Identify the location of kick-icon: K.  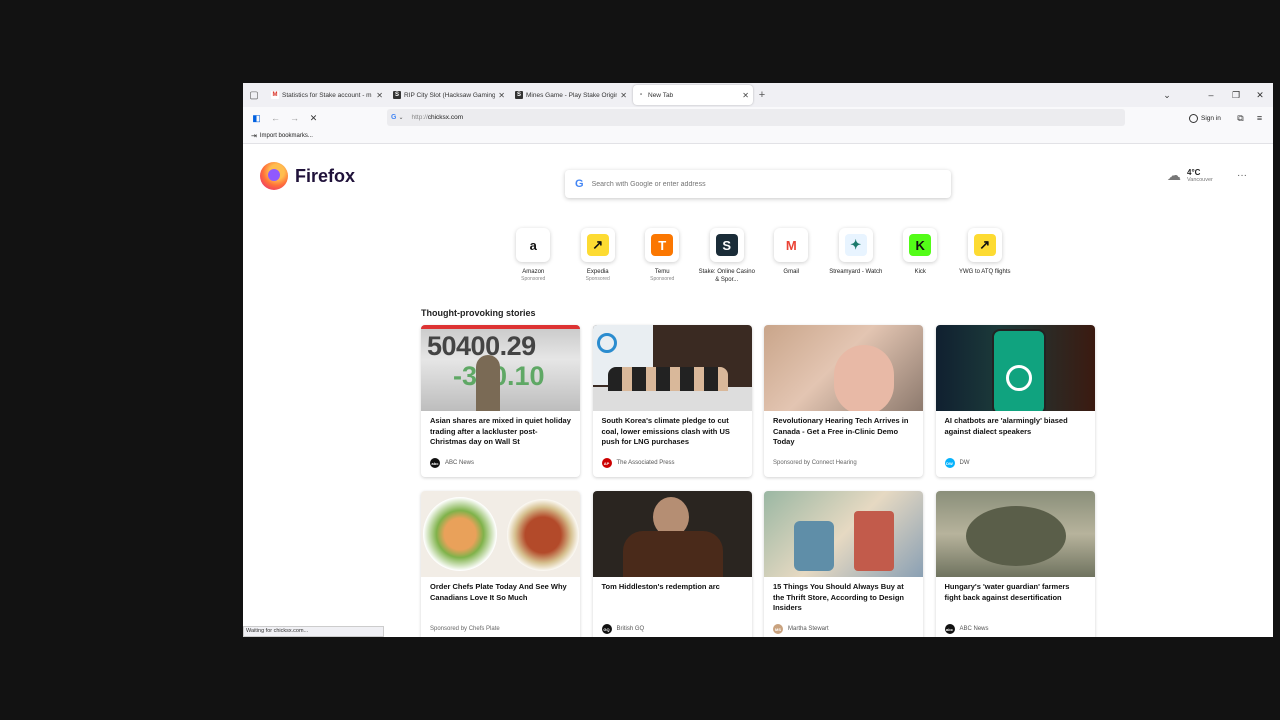
(920, 245).